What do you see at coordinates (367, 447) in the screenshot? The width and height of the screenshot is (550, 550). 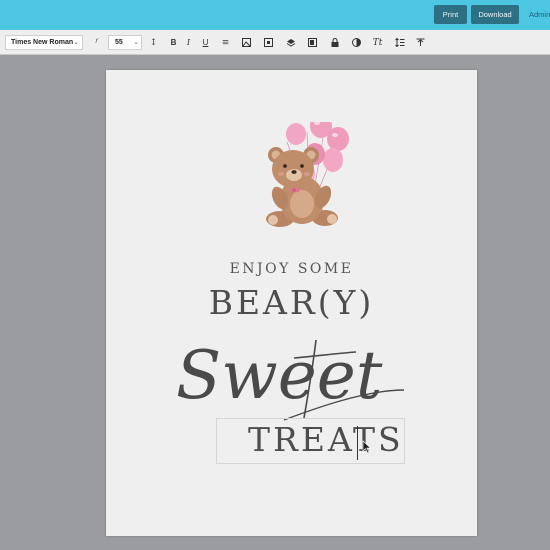 I see `mouse-pointer-icon` at bounding box center [367, 447].